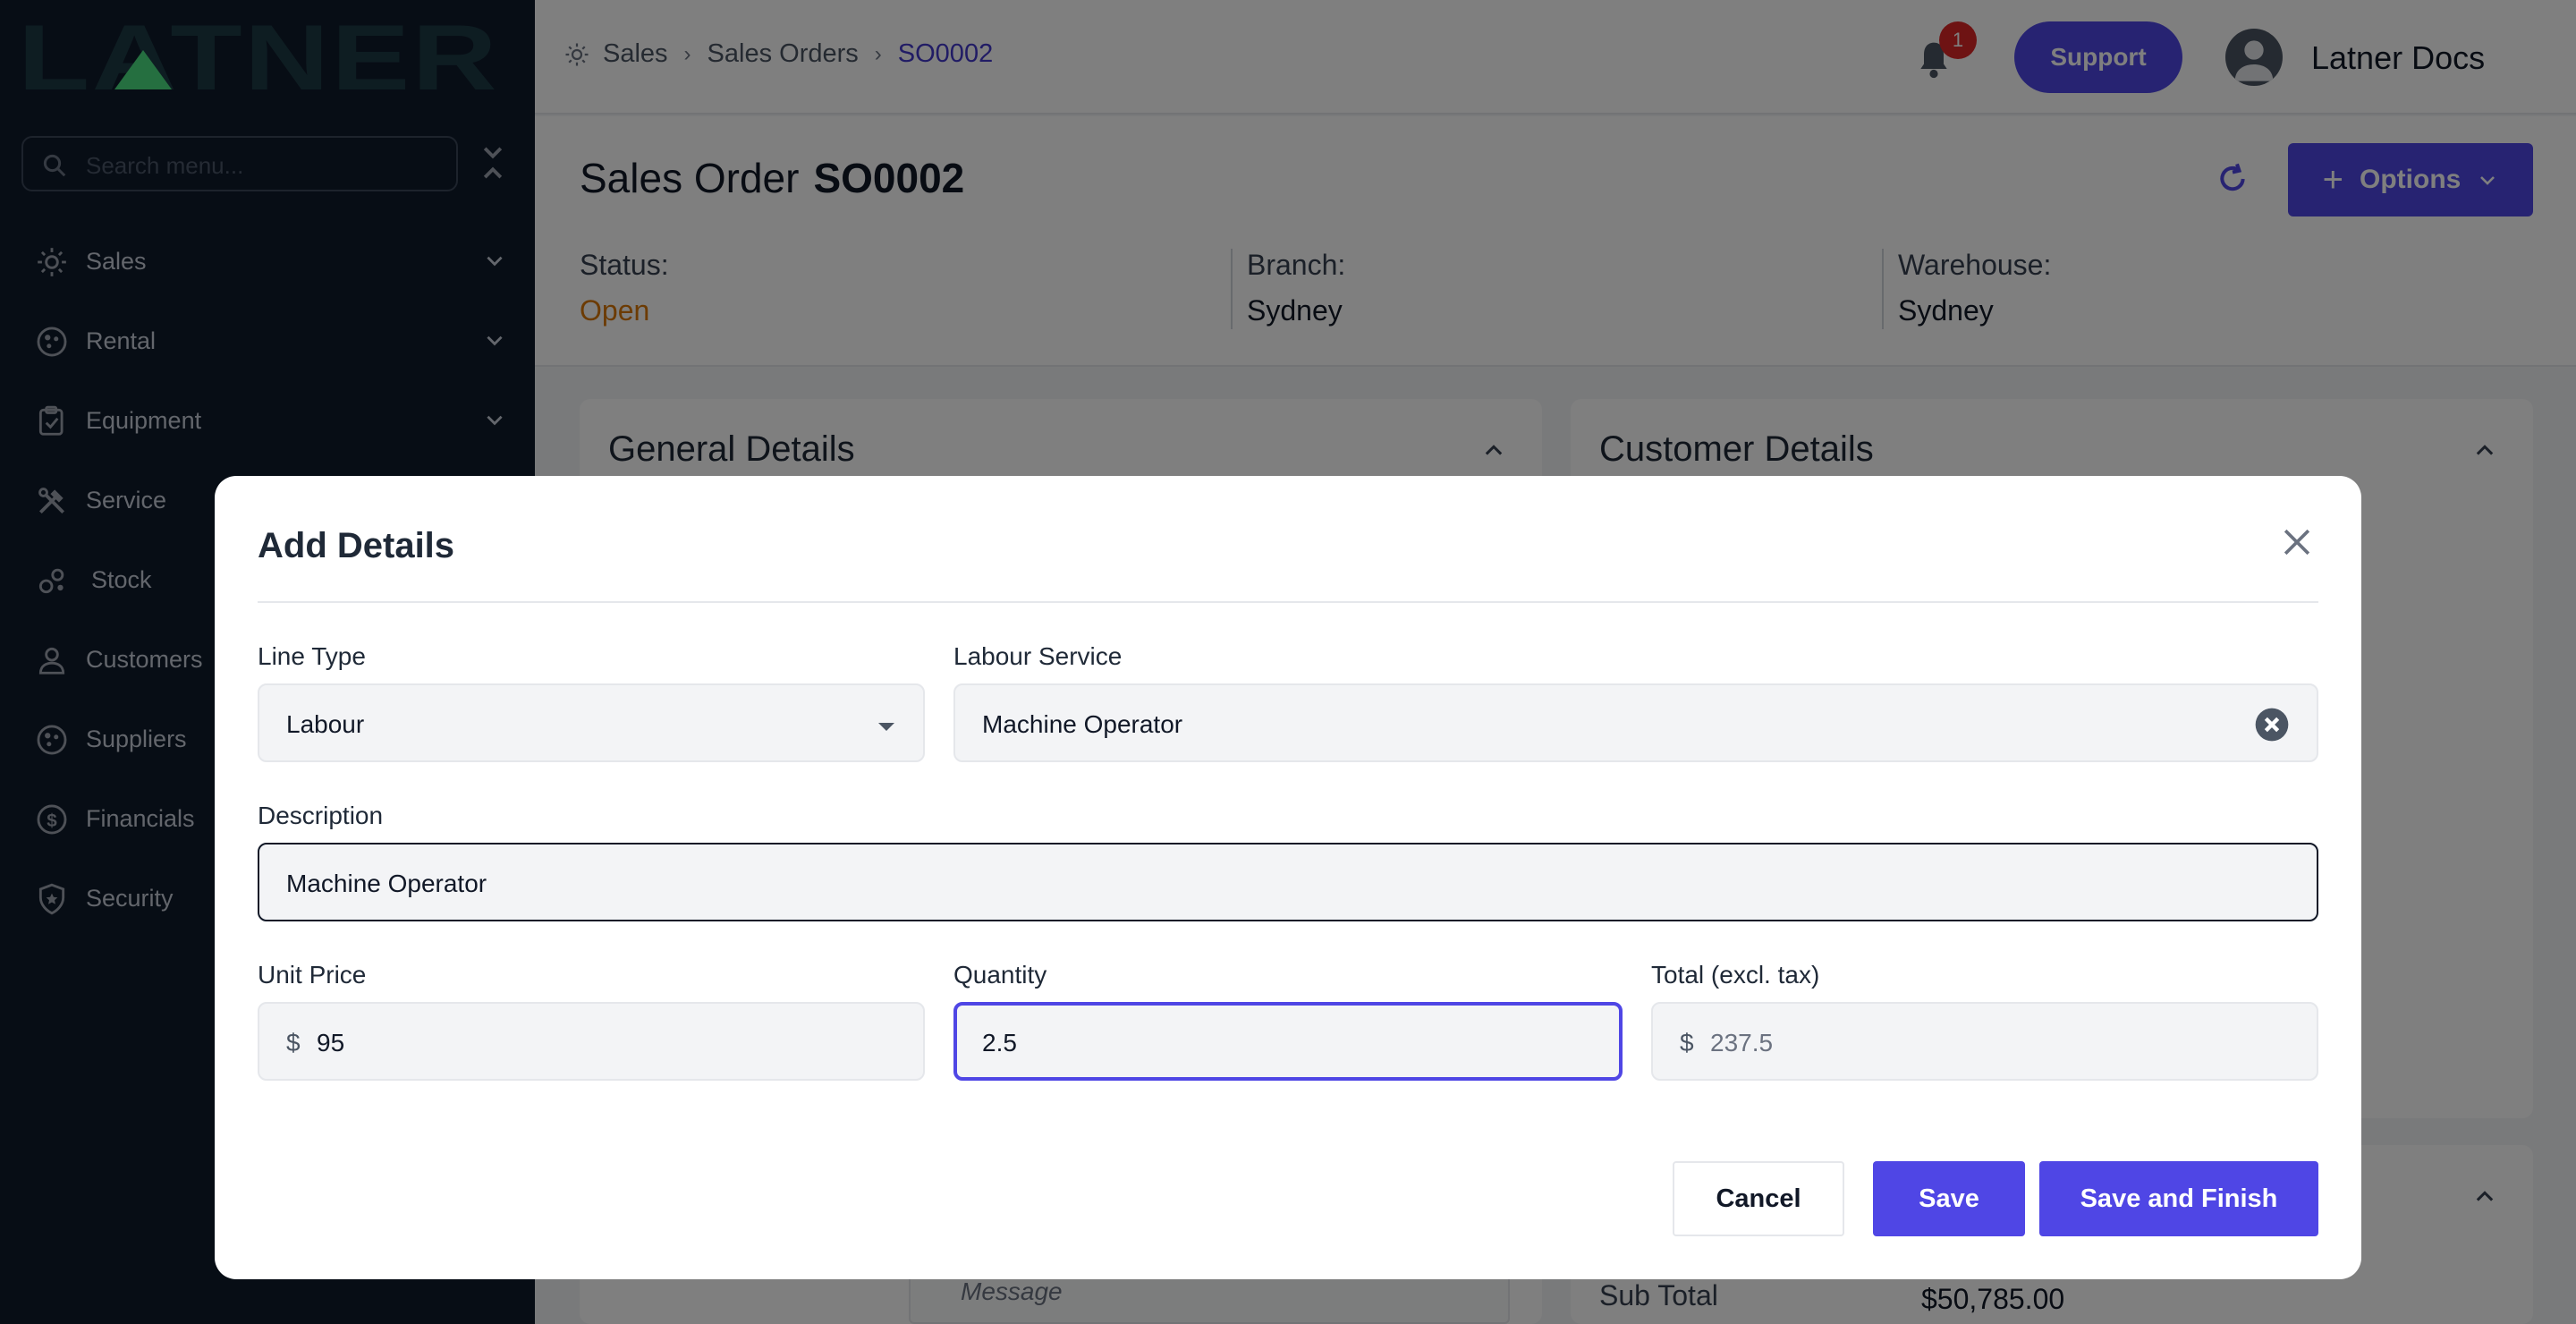 The image size is (2576, 1324). What do you see at coordinates (356, 545) in the screenshot?
I see `modal-title: Add Details` at bounding box center [356, 545].